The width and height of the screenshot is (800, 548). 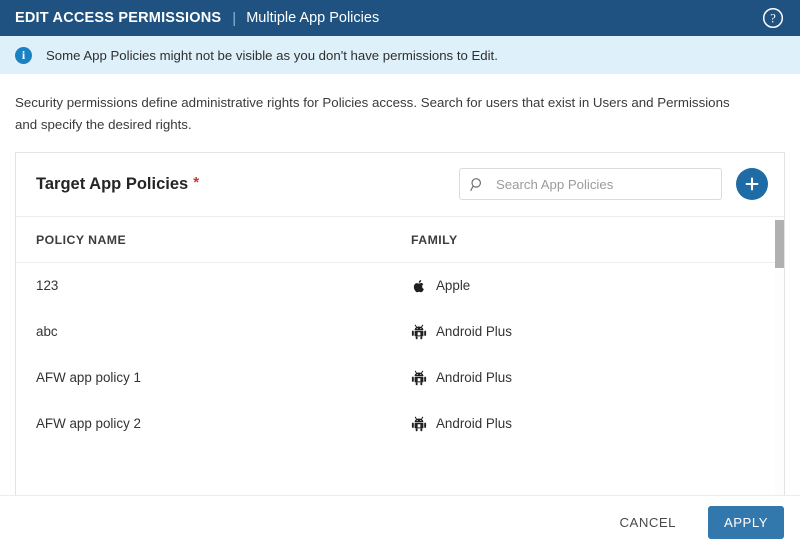 What do you see at coordinates (118, 18) in the screenshot?
I see `page-title: EDIT ACCESS PERMISSIONS` at bounding box center [118, 18].